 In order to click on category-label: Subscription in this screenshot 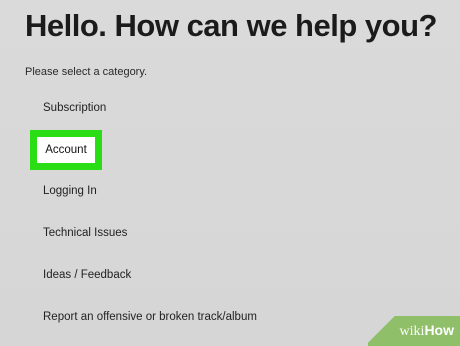, I will do `click(75, 108)`.